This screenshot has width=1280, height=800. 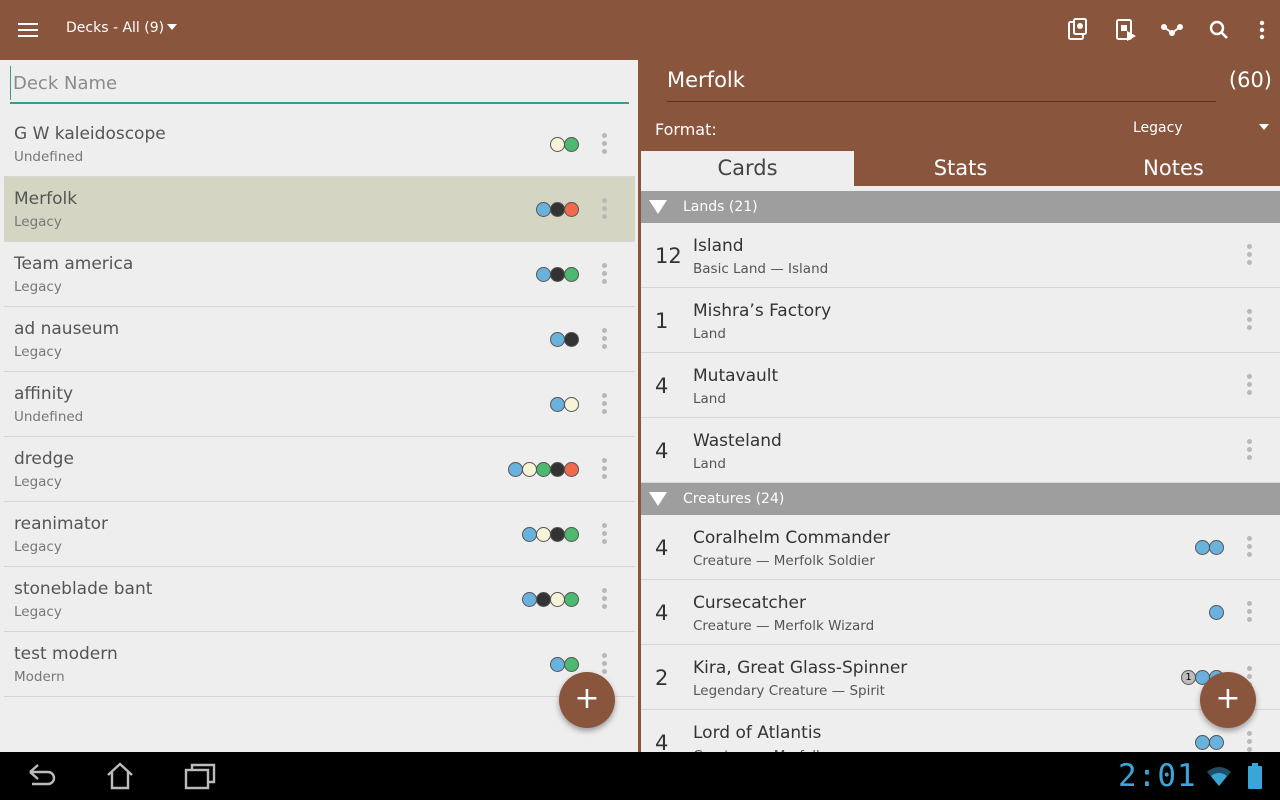 I want to click on card-row: 12 Island Basic Land — Island, so click(x=960, y=255).